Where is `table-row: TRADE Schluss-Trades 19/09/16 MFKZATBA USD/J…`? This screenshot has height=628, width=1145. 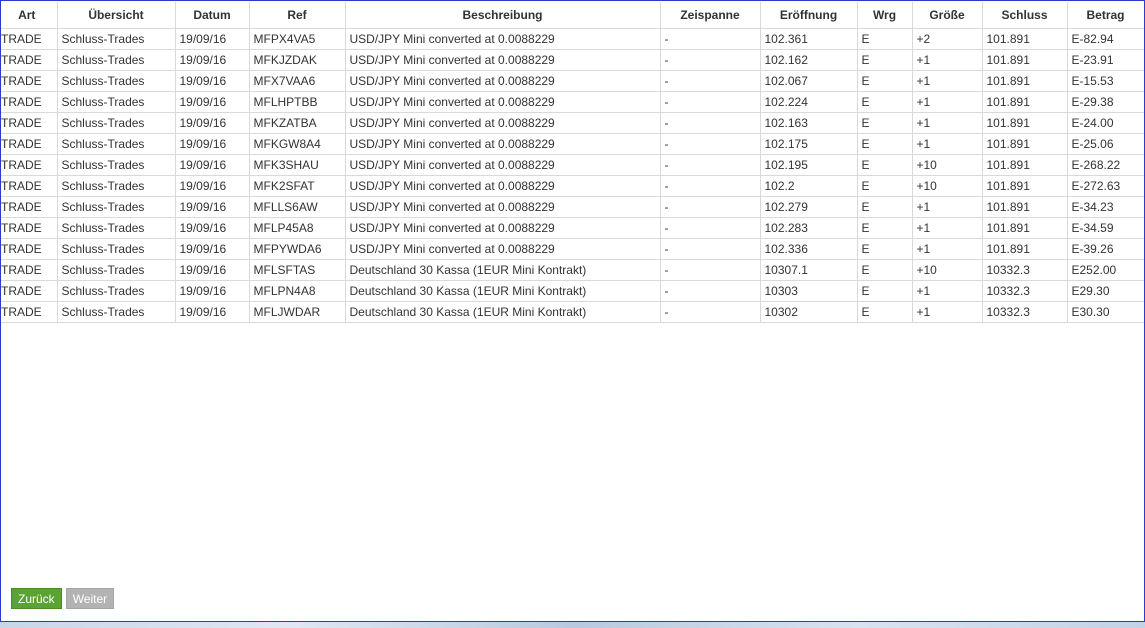 table-row: TRADE Schluss-Trades 19/09/16 MFKZATBA USD/J… is located at coordinates (572, 123).